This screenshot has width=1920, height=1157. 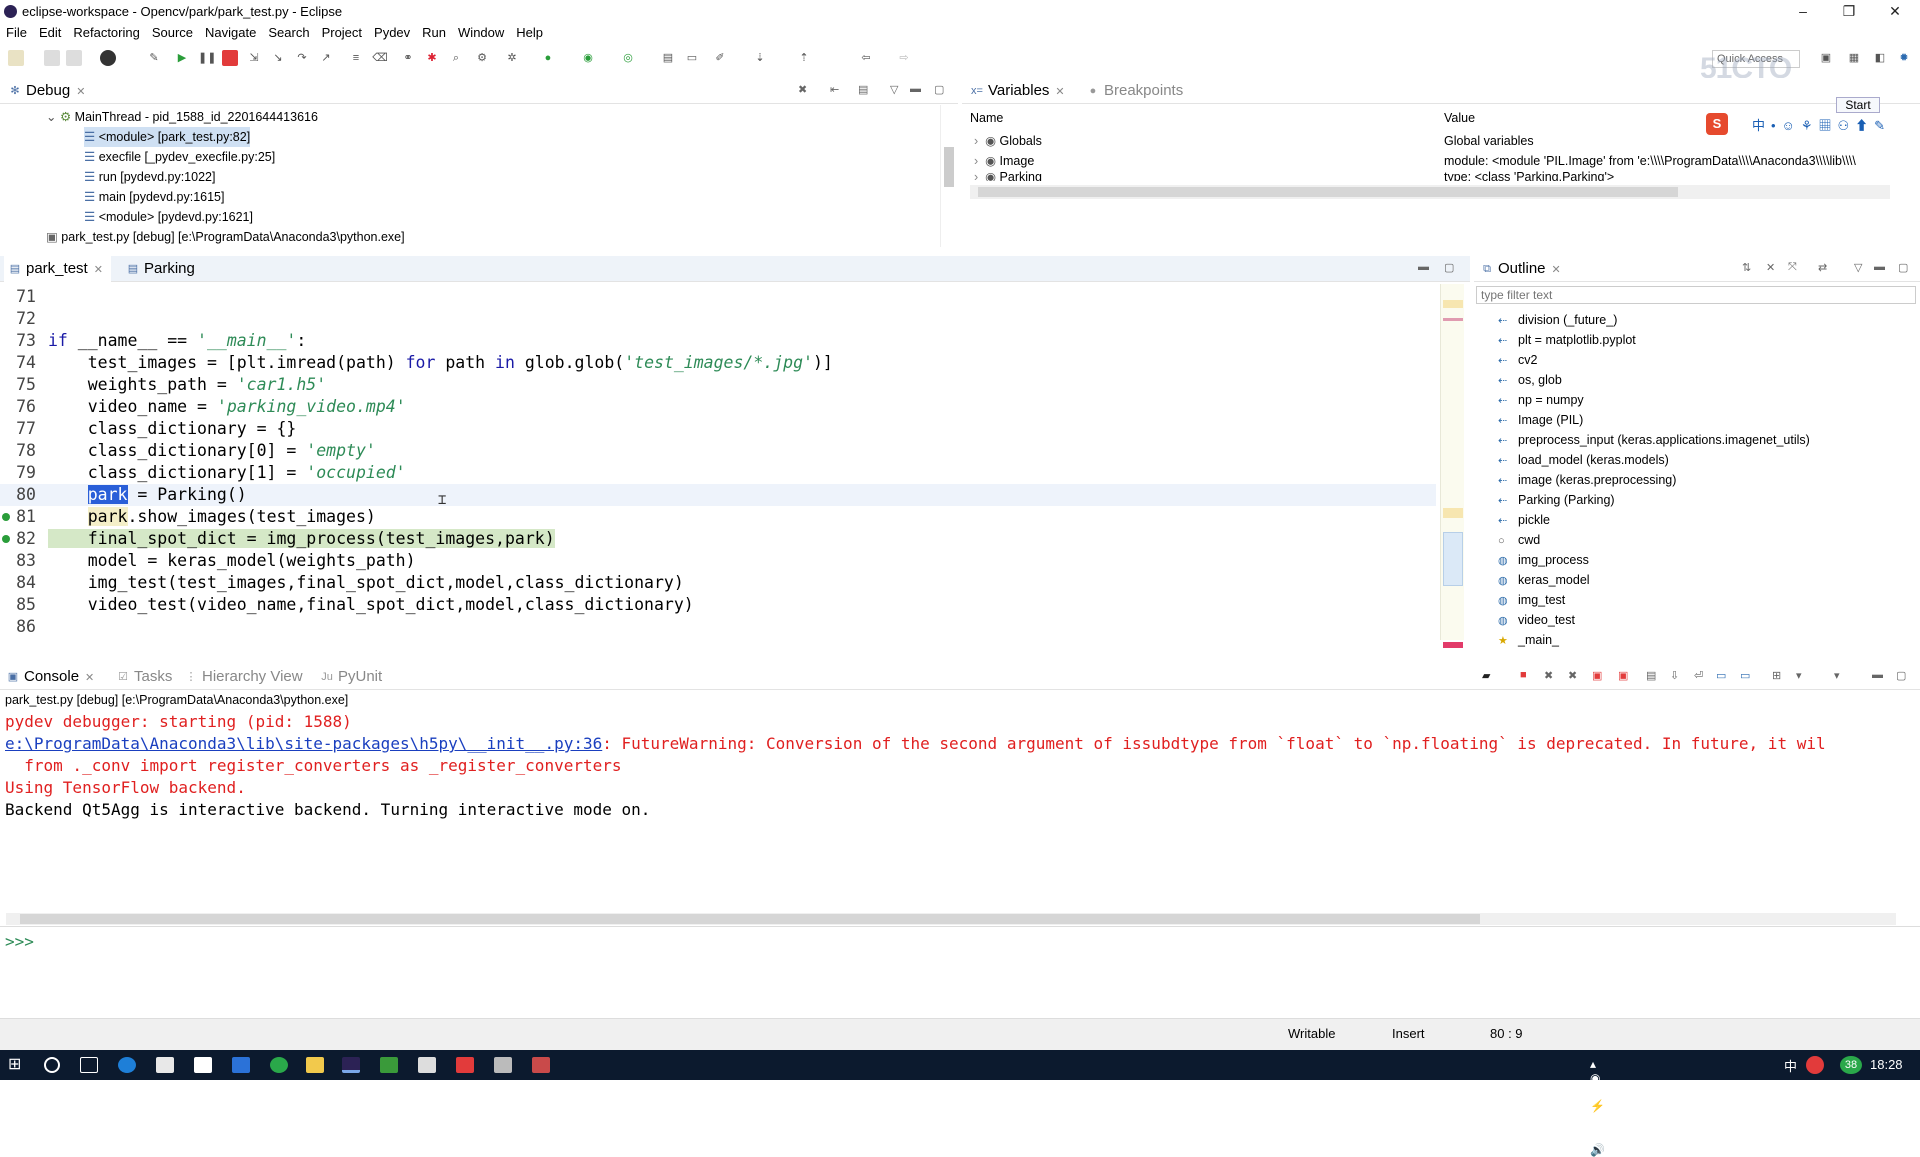 What do you see at coordinates (1459, 118) in the screenshot?
I see `column-value: Value` at bounding box center [1459, 118].